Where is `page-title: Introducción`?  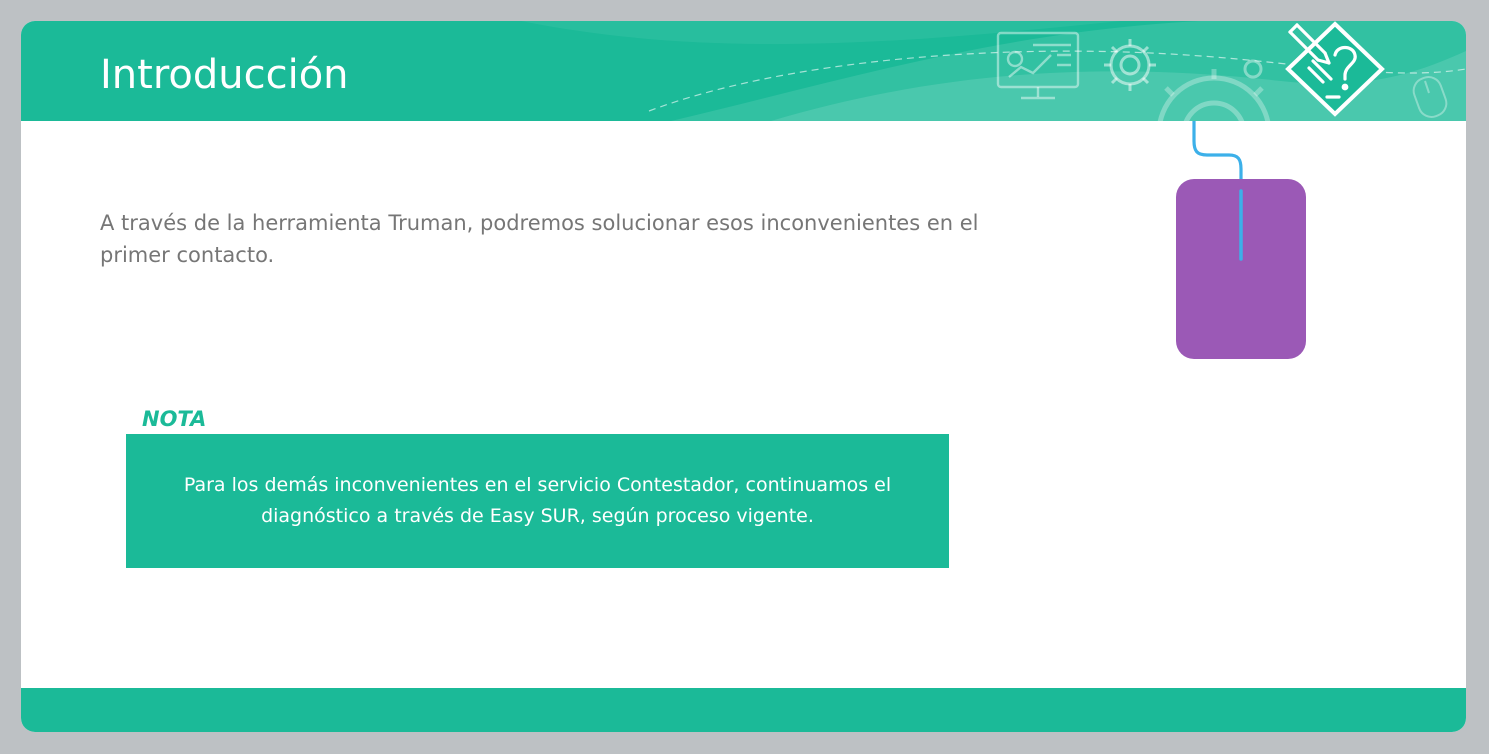 page-title: Introducción is located at coordinates (224, 75).